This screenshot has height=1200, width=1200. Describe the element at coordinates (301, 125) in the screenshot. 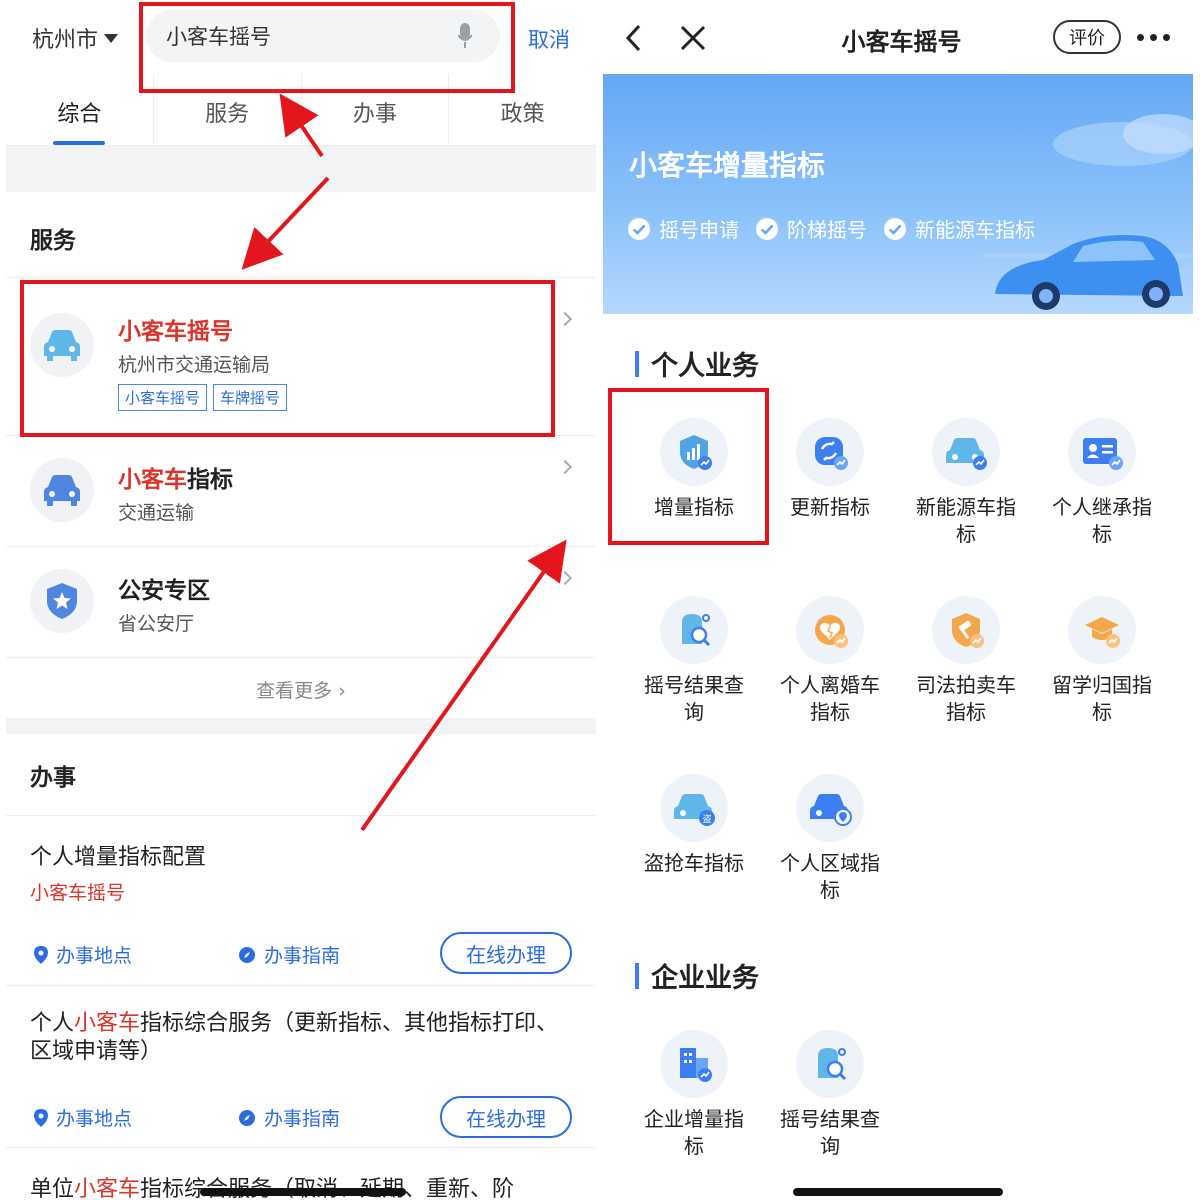

I see `arrow-to-search` at that location.